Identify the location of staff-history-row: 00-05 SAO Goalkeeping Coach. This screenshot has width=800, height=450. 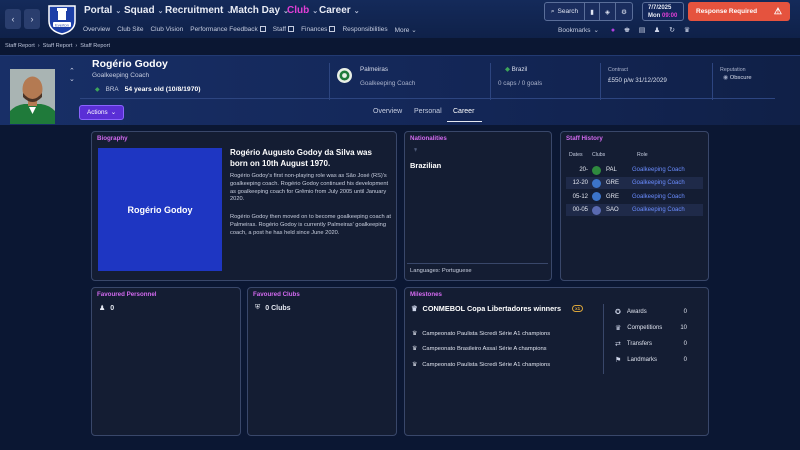
(634, 210).